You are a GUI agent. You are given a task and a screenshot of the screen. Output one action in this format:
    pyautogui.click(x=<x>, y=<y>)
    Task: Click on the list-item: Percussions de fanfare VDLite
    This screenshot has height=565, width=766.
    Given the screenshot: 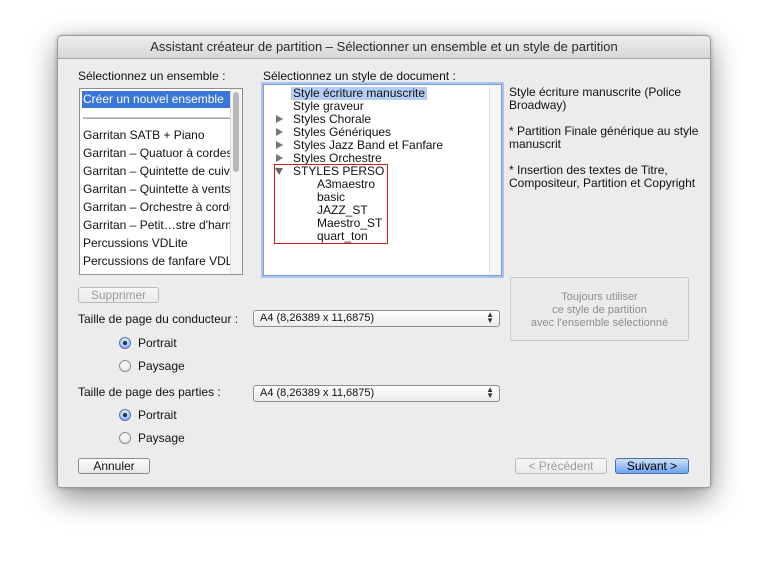 What is the action you would take?
    pyautogui.click(x=157, y=261)
    